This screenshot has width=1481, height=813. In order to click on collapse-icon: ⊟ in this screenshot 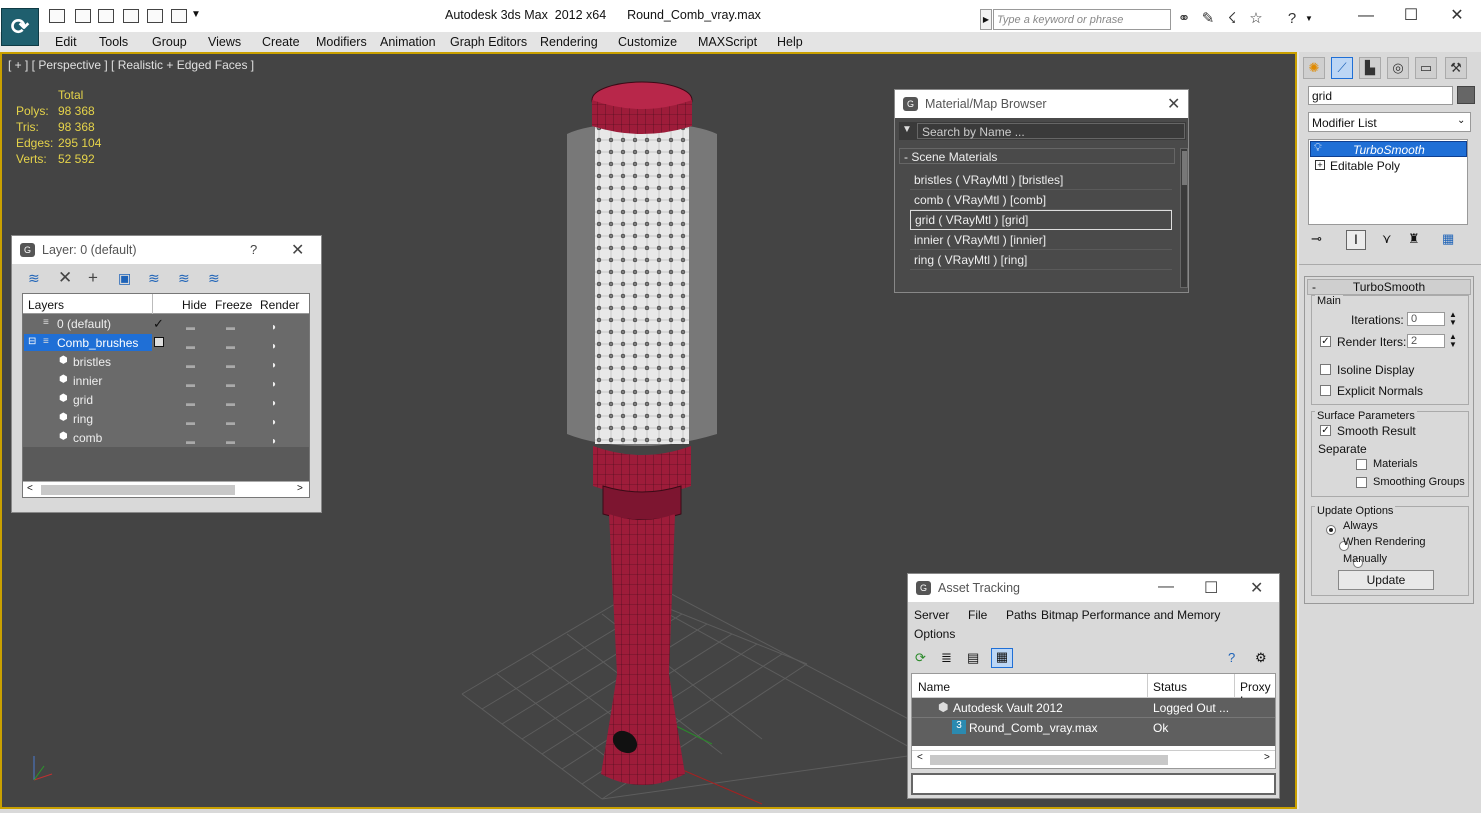, I will do `click(32, 341)`.